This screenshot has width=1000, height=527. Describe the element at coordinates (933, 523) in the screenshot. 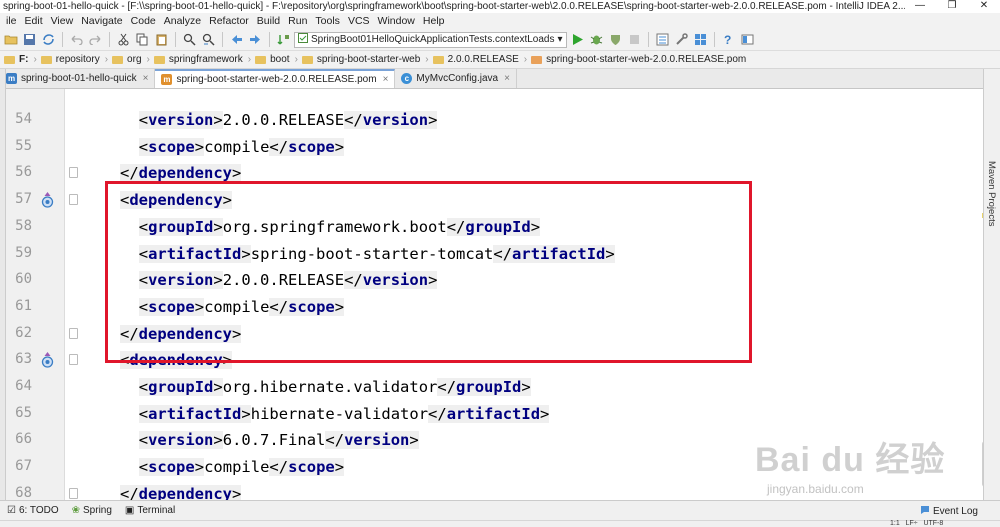

I see `file-encoding: UTF-8` at that location.